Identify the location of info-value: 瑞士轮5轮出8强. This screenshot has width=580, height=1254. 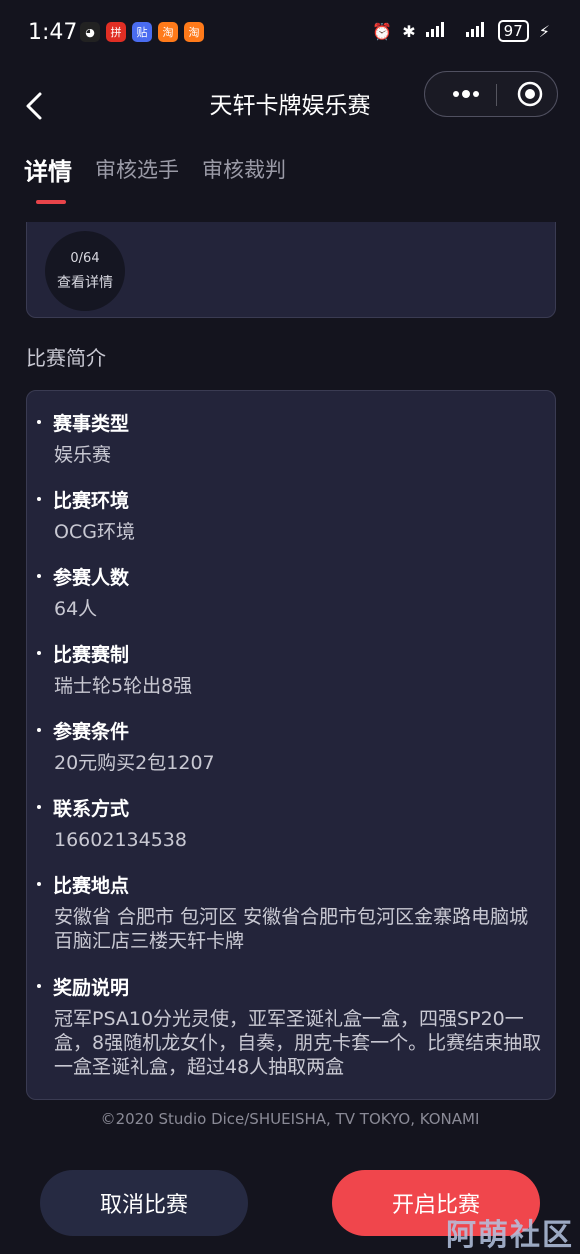
(123, 686).